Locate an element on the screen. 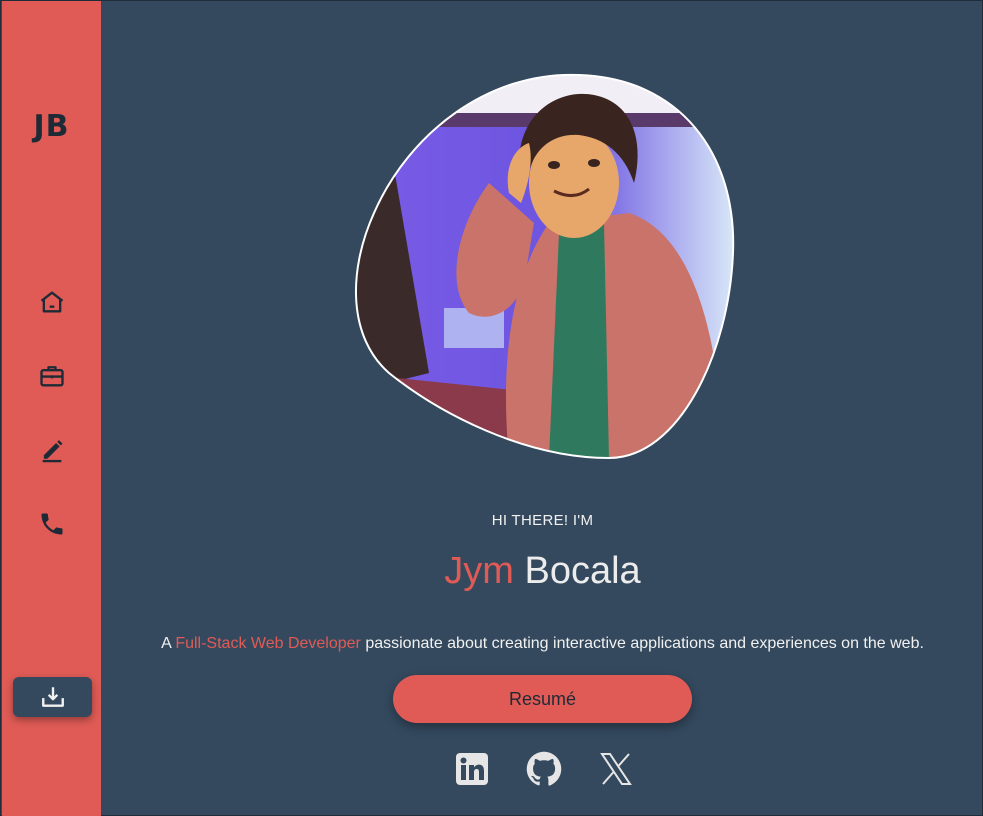 Image resolution: width=983 pixels, height=816 pixels. nav-work is located at coordinates (52, 376).